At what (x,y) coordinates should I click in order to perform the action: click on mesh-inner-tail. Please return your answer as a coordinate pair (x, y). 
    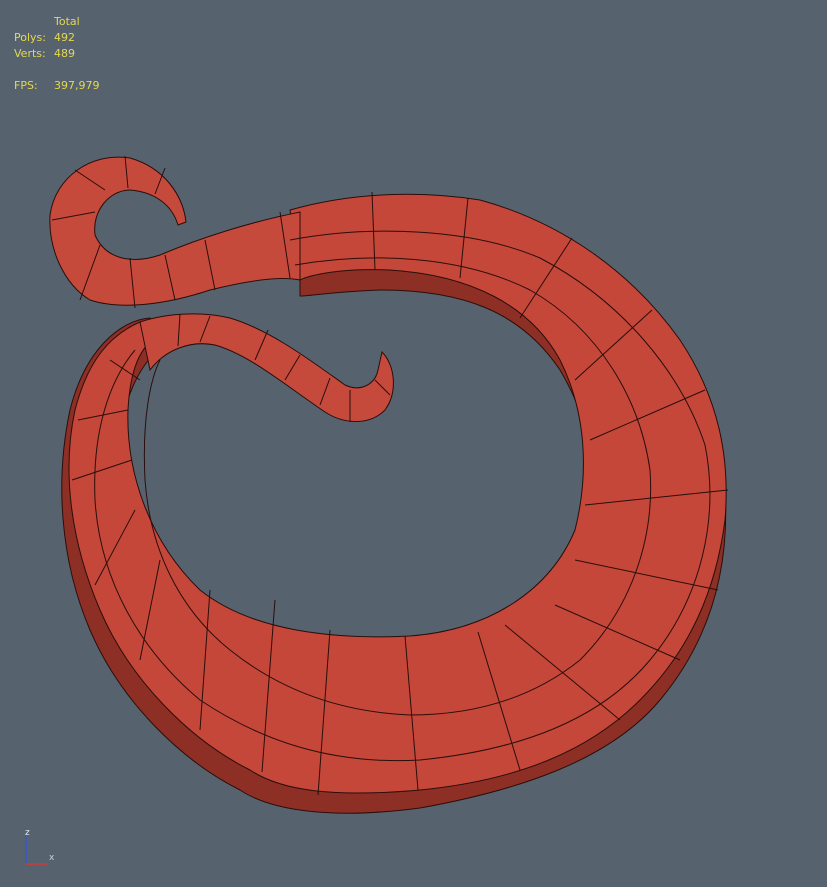
    Looking at the image, I should click on (266, 367).